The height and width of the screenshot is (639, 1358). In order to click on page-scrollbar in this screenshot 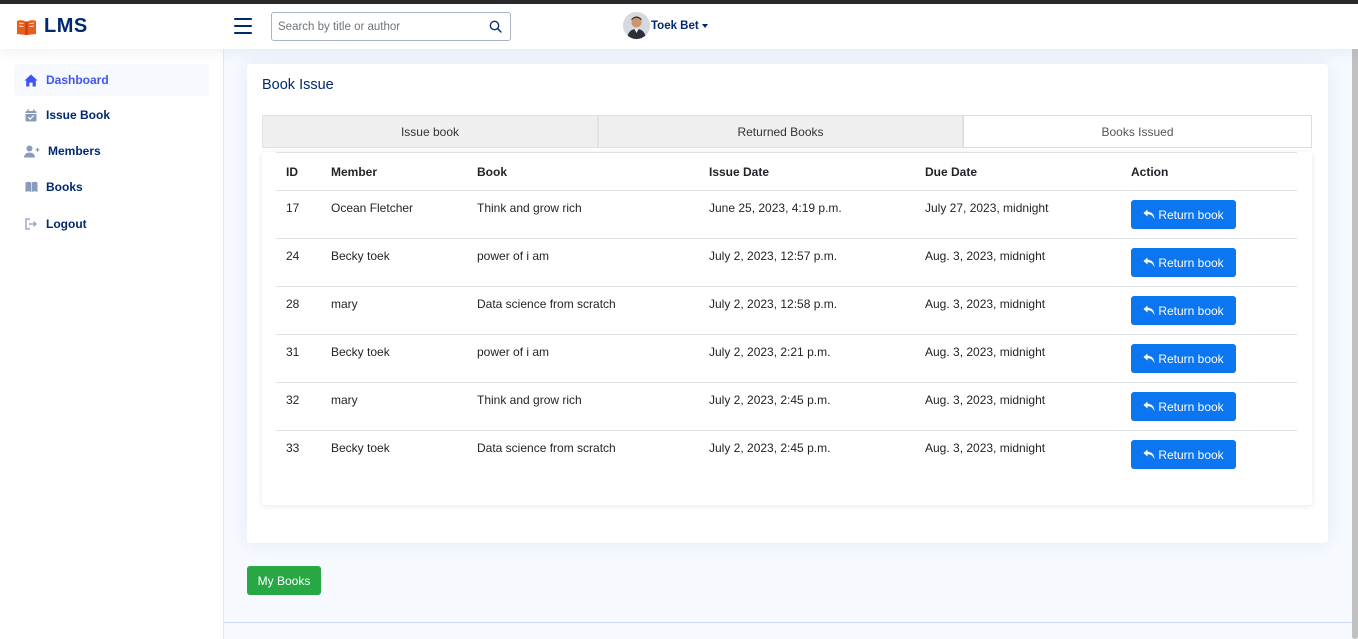, I will do `click(1355, 321)`.